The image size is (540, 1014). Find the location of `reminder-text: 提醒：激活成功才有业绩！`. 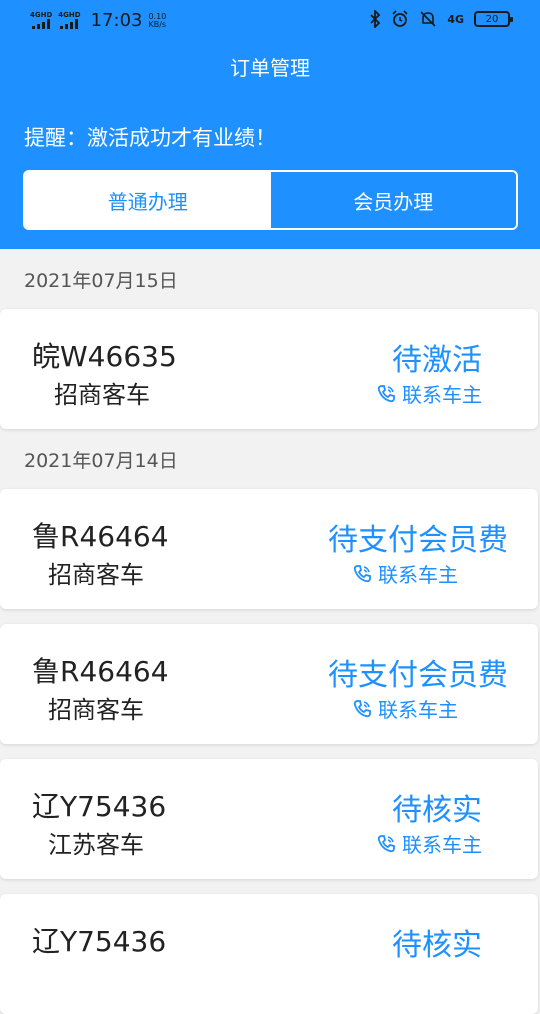

reminder-text: 提醒：激活成功才有业绩！ is located at coordinates (150, 138).